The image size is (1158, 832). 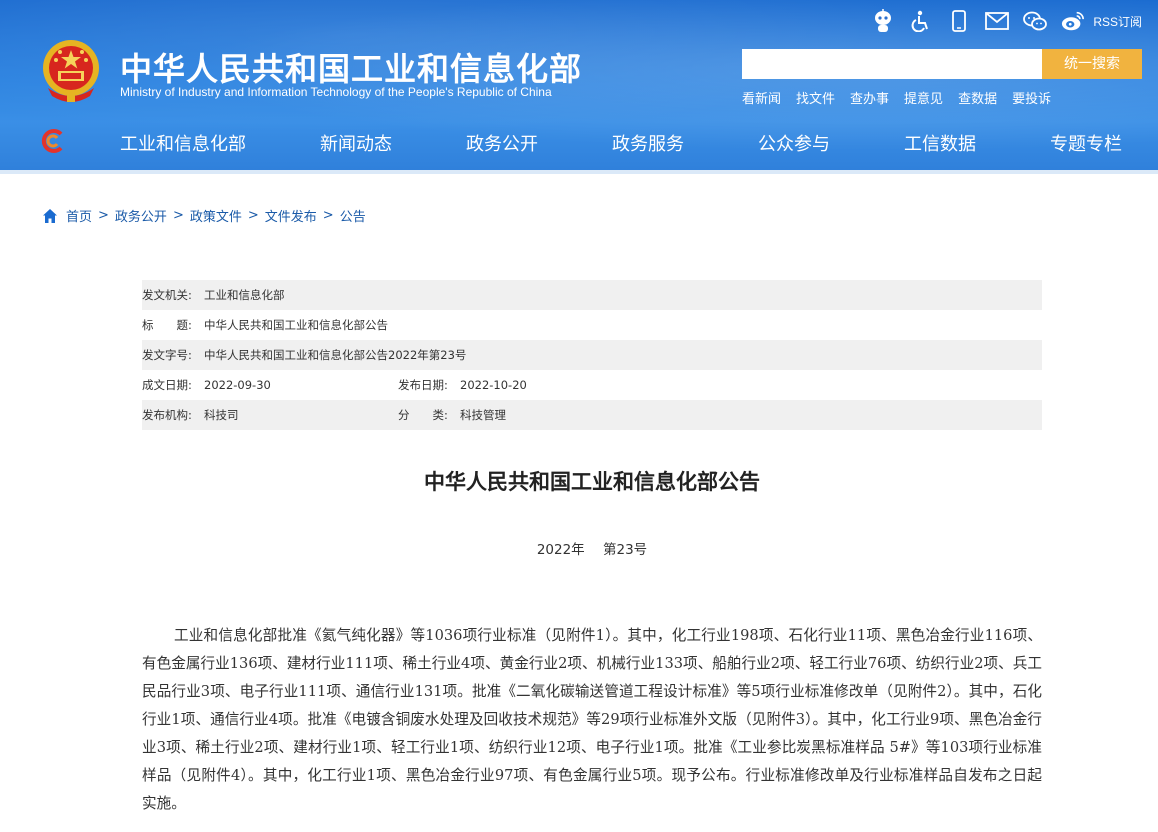 What do you see at coordinates (335, 355) in the screenshot?
I see `meta-doc-no-value: 中华人民共和国工业和信息化部公告2022年第23号` at bounding box center [335, 355].